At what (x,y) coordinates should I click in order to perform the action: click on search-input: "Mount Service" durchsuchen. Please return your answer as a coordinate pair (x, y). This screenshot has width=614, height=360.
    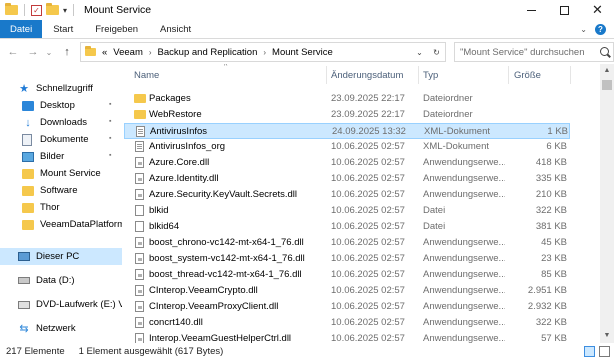
    Looking at the image, I should click on (534, 52).